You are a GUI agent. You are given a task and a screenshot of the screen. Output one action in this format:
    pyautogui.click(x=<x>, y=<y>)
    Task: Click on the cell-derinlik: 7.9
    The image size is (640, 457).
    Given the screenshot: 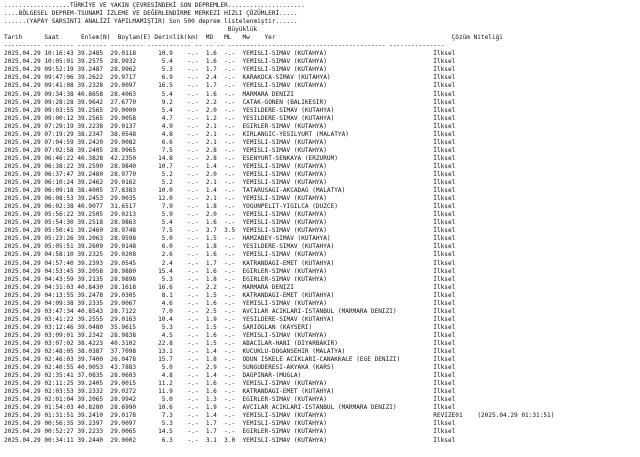 What is the action you would take?
    pyautogui.click(x=165, y=207)
    